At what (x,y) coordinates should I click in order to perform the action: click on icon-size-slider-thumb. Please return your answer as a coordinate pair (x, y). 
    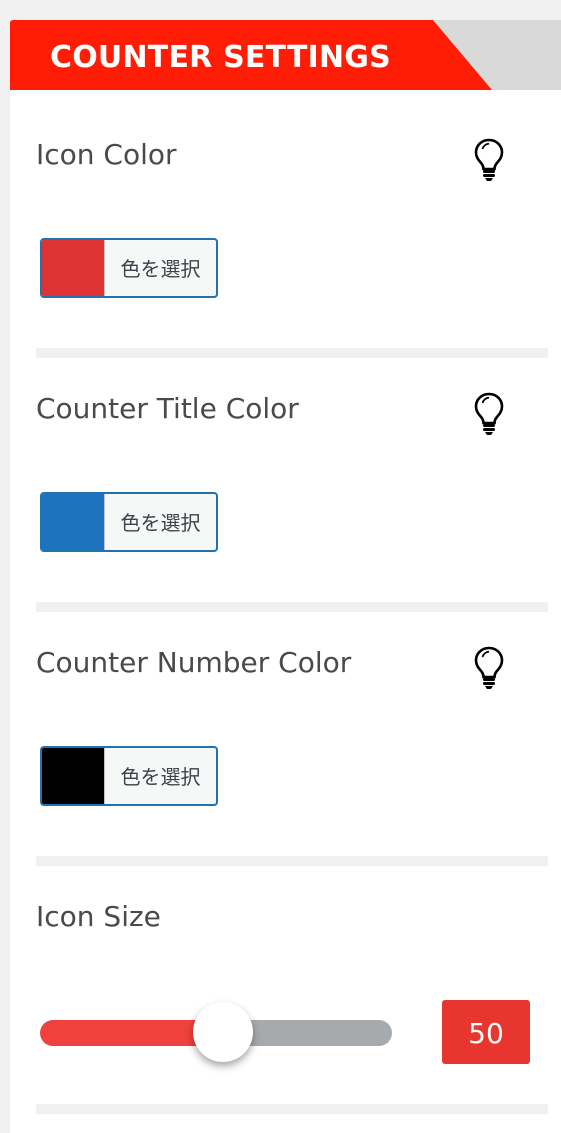
    Looking at the image, I should click on (223, 1032).